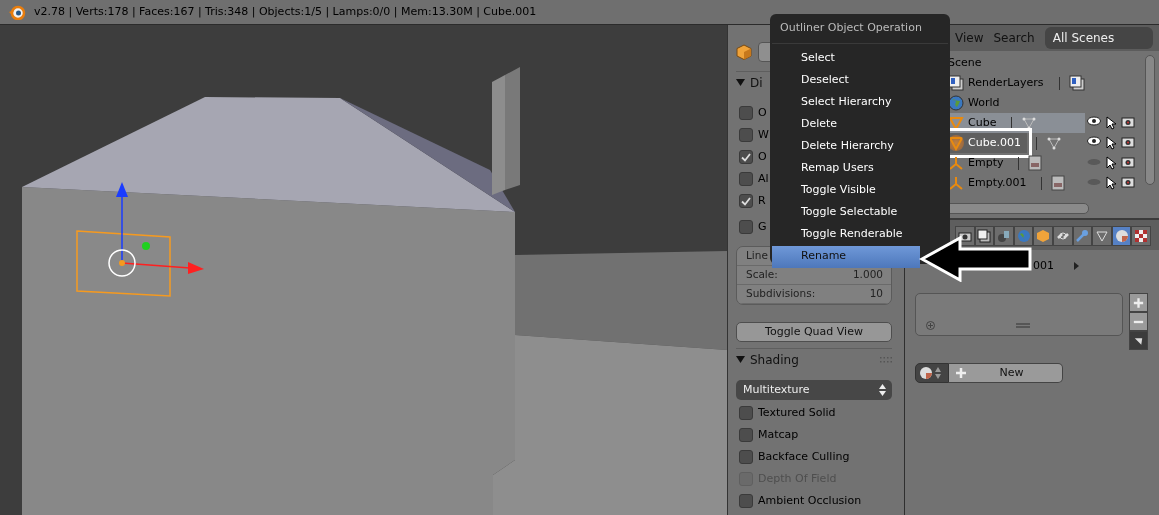  I want to click on add-button, so click(1138, 302).